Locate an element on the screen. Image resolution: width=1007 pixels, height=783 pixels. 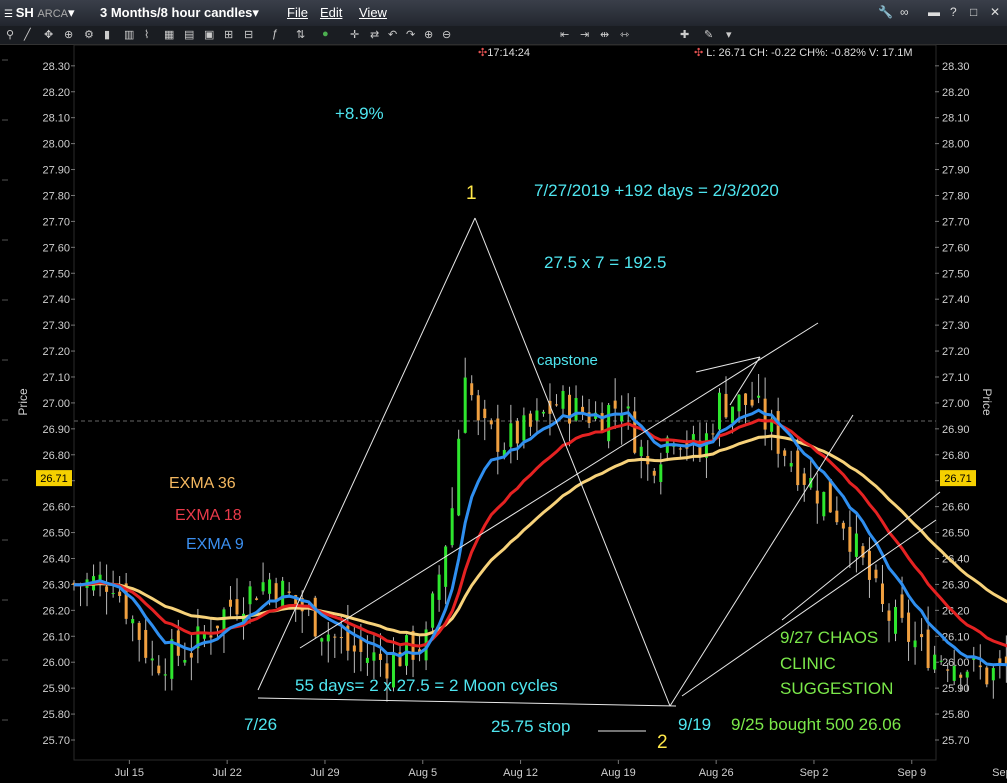
scroll-right-icon: ⇥ is located at coordinates (584, 34).